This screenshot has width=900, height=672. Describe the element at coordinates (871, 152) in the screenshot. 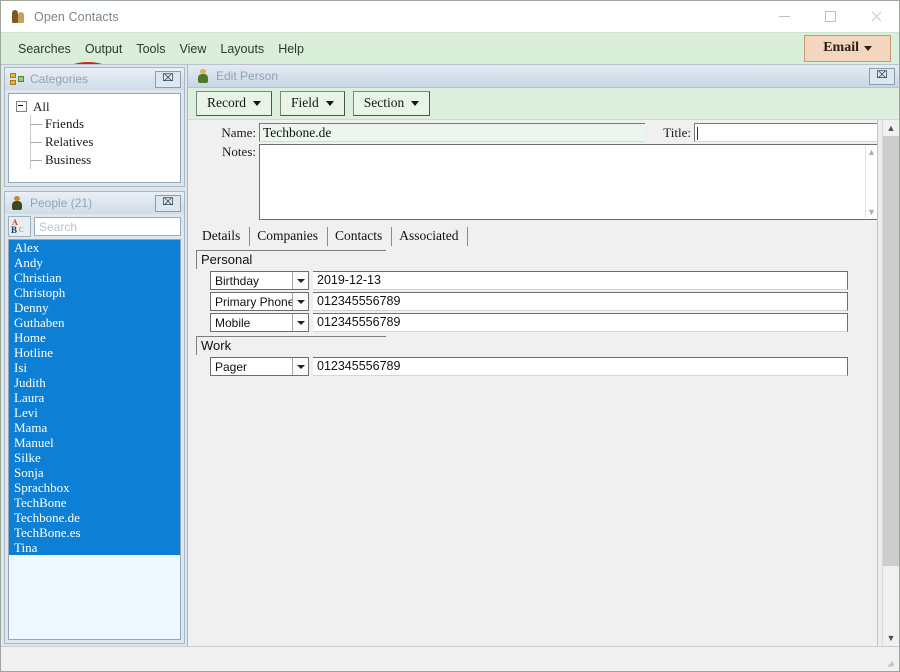

I see `notes-scroll-up-icon: ▲` at that location.